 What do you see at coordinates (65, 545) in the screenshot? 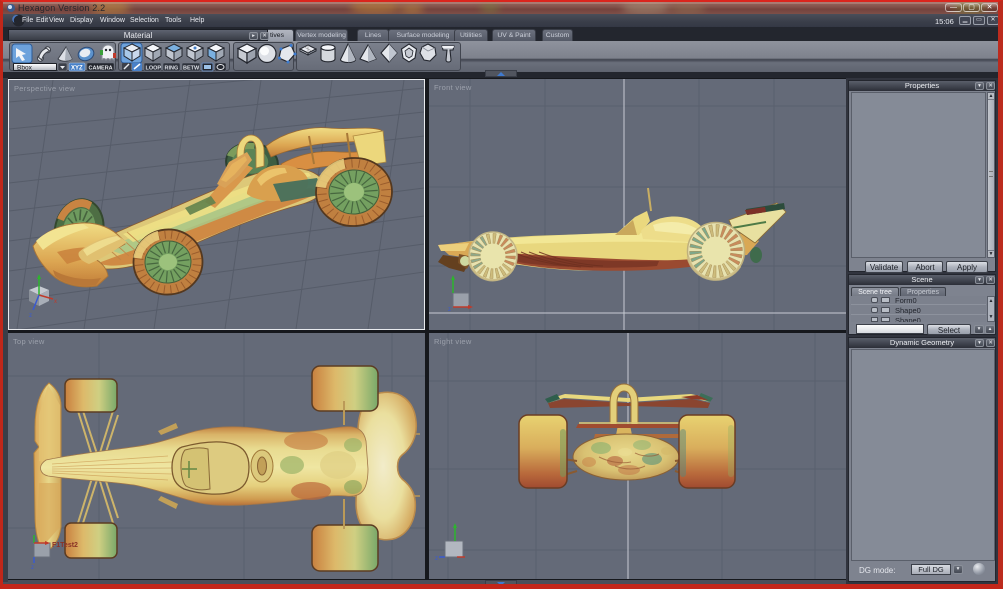
I see `svg-text: F1Test2` at bounding box center [65, 545].